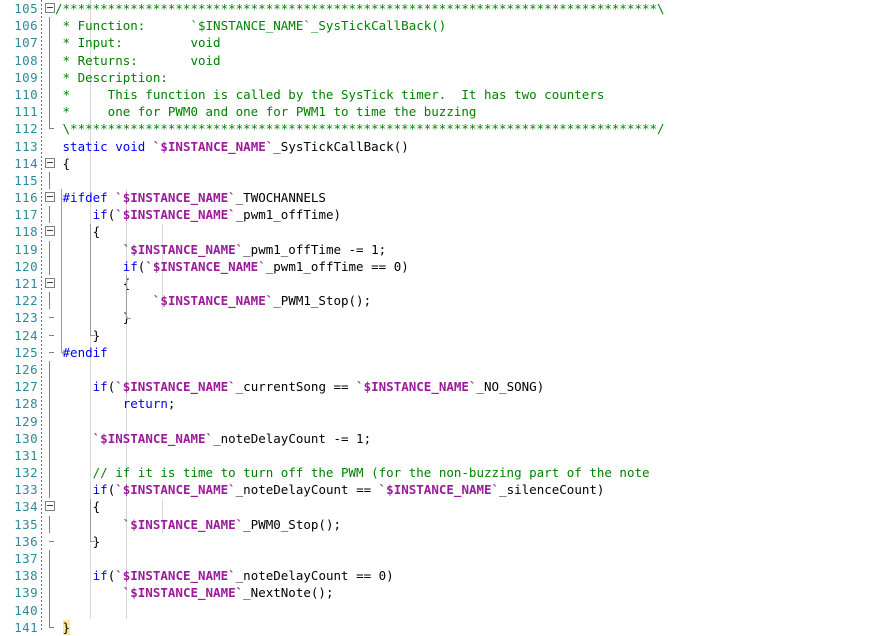  Describe the element at coordinates (26, 490) in the screenshot. I see `line-number: 133` at that location.